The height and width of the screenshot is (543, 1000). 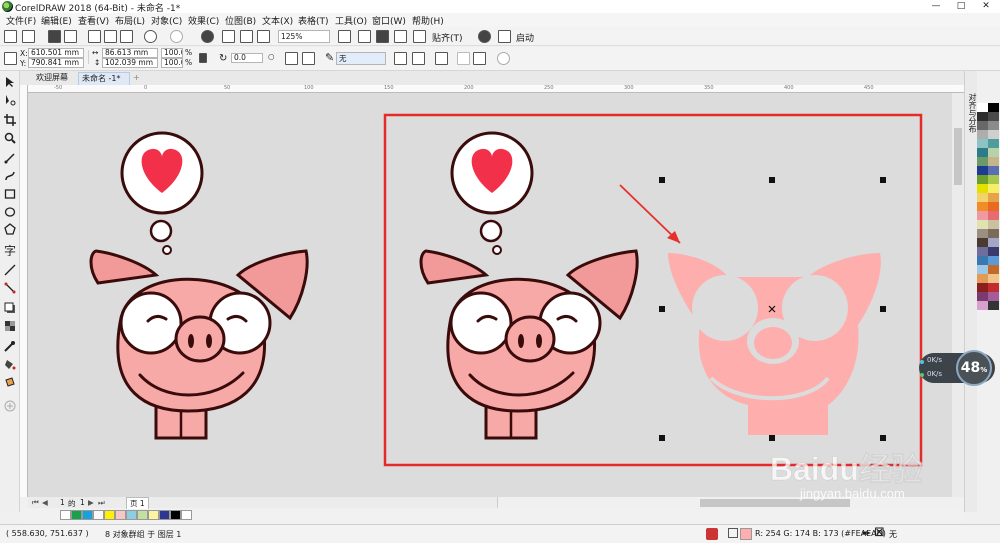 I want to click on add-tab-button: +, so click(x=137, y=78).